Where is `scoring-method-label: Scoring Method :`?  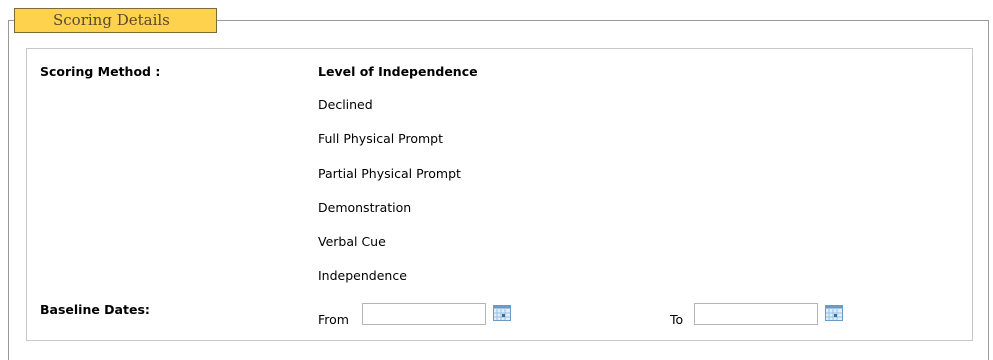 scoring-method-label: Scoring Method : is located at coordinates (100, 71).